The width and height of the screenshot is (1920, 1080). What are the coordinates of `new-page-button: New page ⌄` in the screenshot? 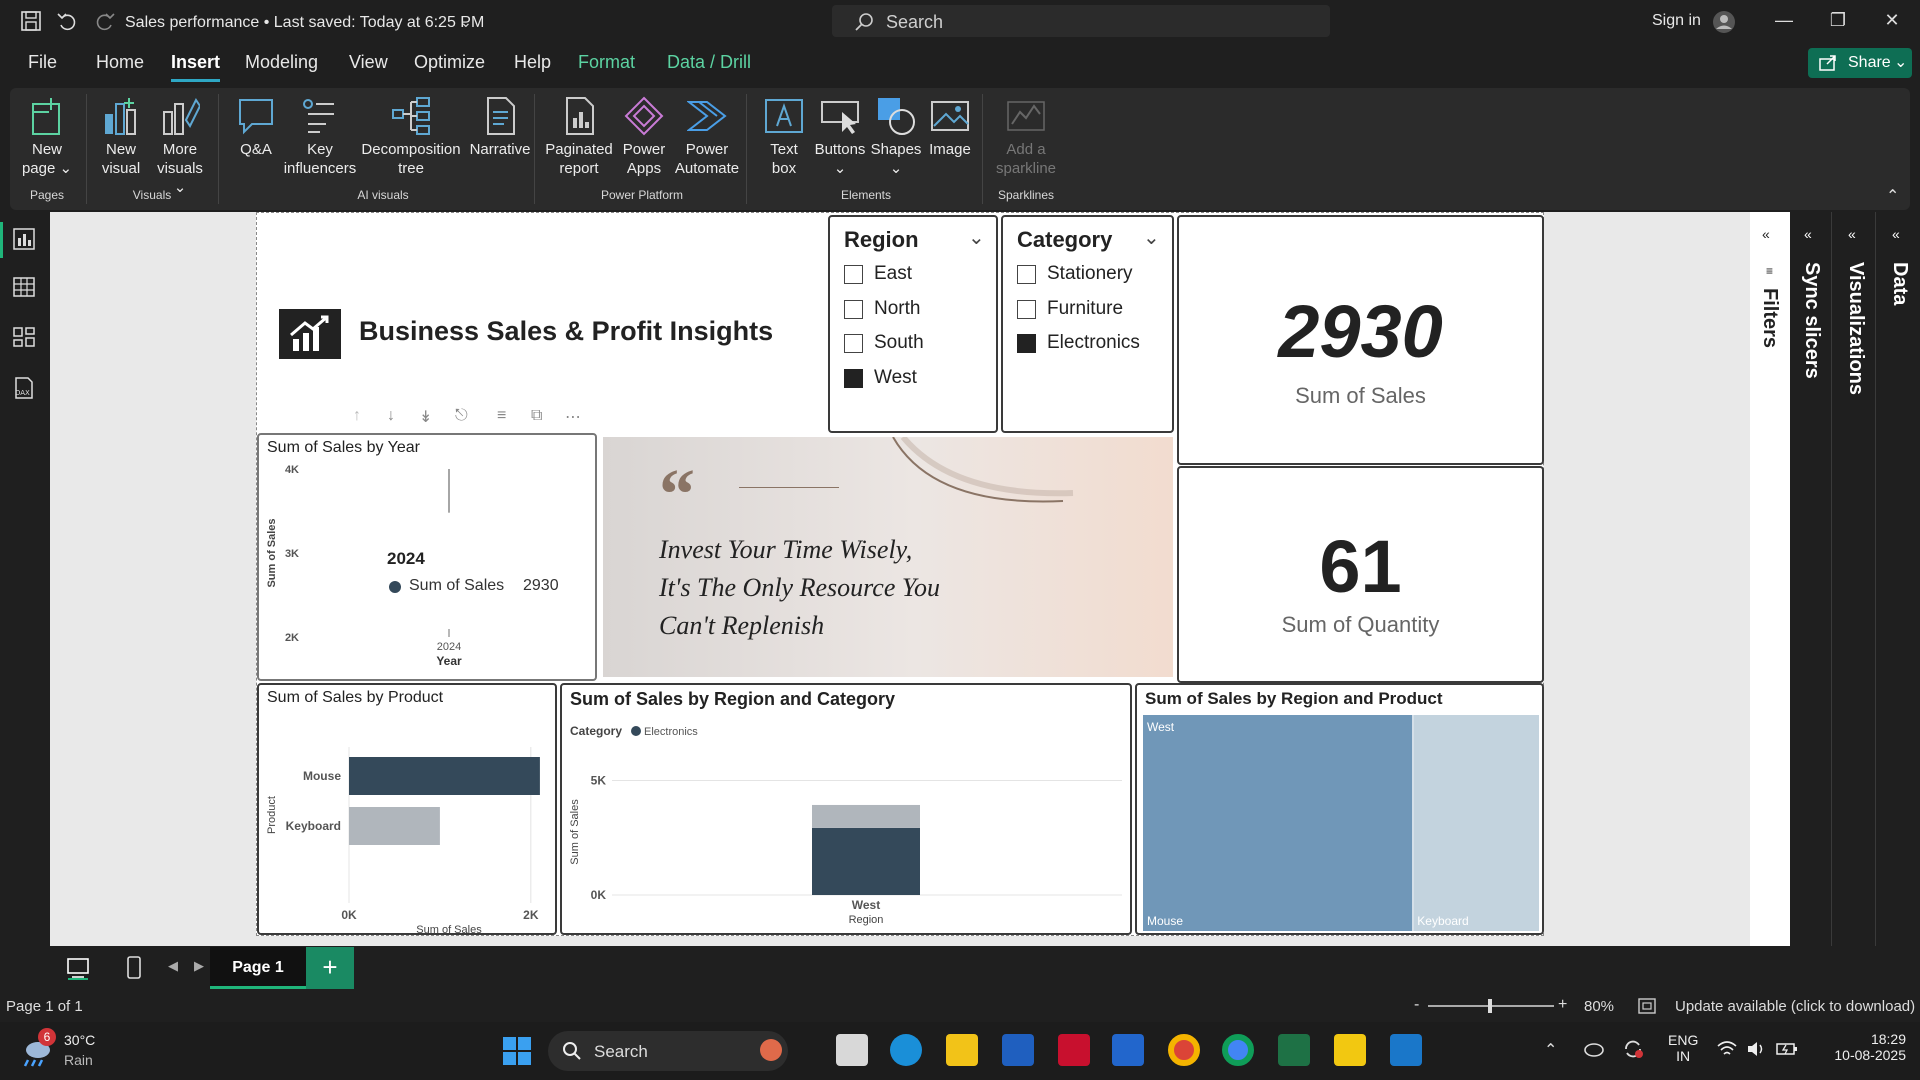 It's located at (47, 137).